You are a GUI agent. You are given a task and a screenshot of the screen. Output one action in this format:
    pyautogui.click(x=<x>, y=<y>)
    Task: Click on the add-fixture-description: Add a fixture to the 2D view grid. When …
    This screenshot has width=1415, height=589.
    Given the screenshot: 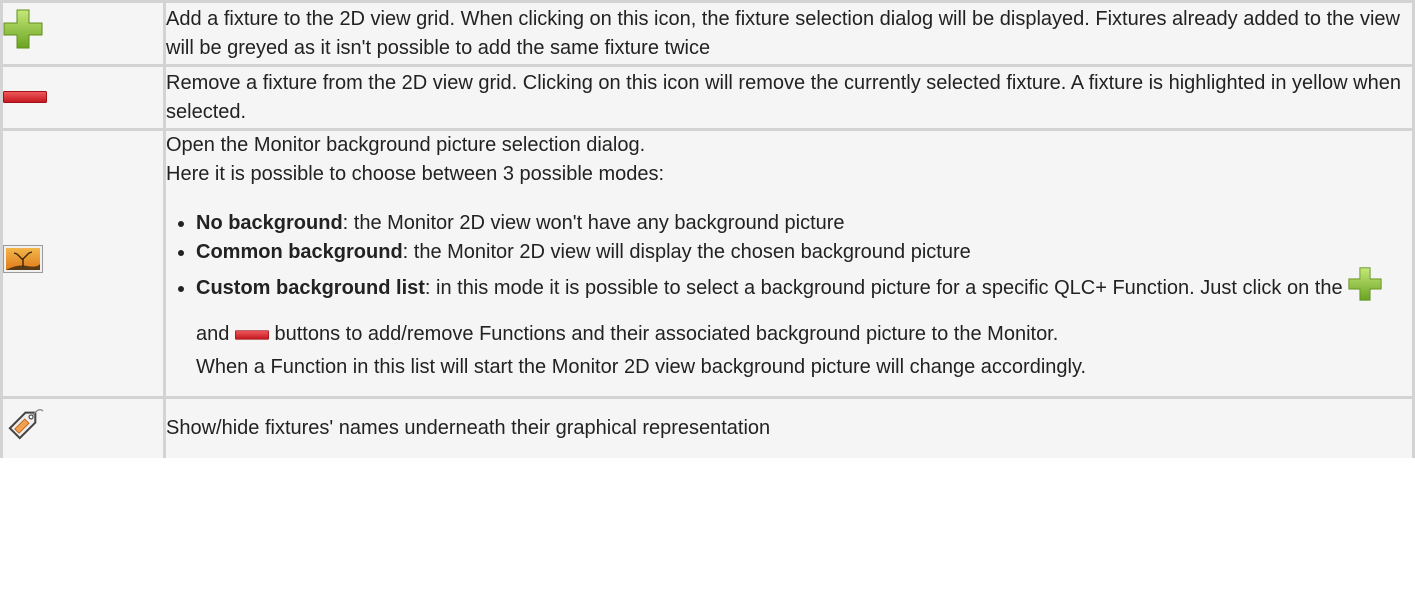 What is the action you would take?
    pyautogui.click(x=783, y=33)
    